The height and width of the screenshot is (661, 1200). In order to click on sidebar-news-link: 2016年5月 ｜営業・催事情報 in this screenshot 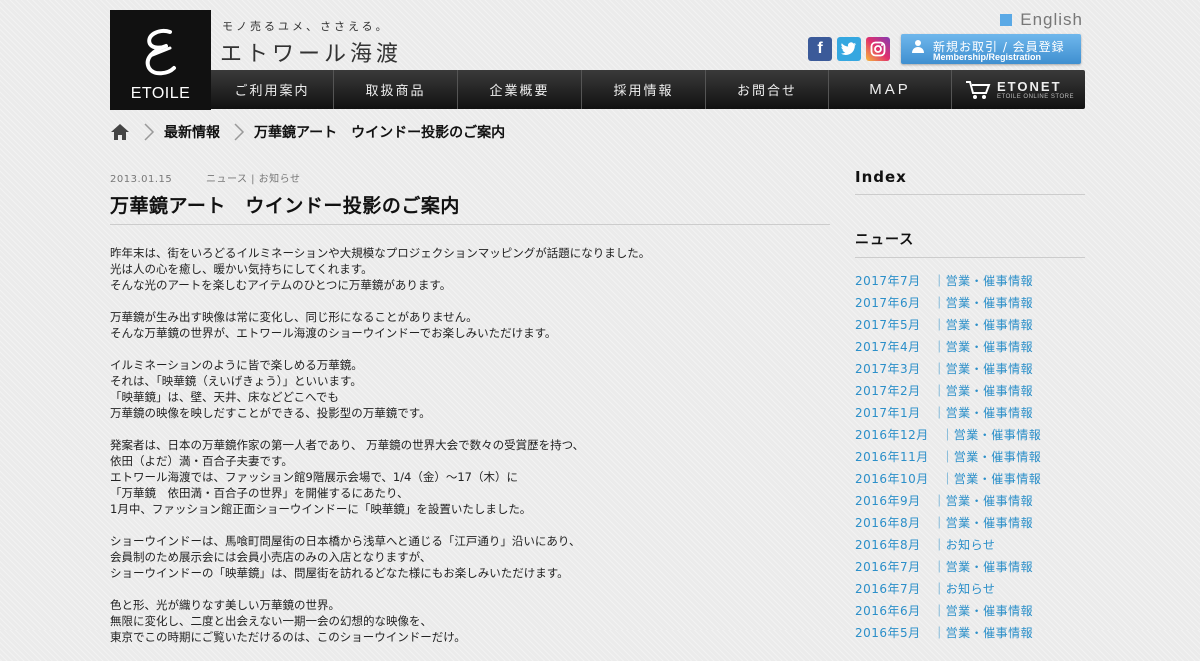, I will do `click(970, 633)`.